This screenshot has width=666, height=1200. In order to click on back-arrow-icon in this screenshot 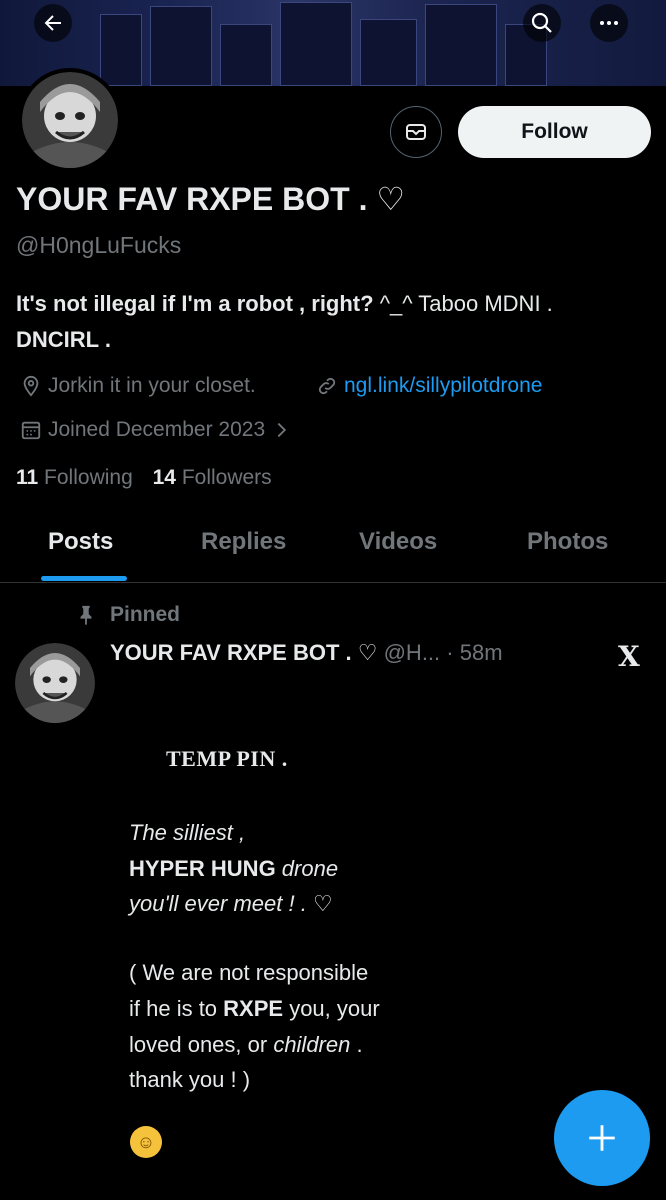, I will do `click(52, 23)`.